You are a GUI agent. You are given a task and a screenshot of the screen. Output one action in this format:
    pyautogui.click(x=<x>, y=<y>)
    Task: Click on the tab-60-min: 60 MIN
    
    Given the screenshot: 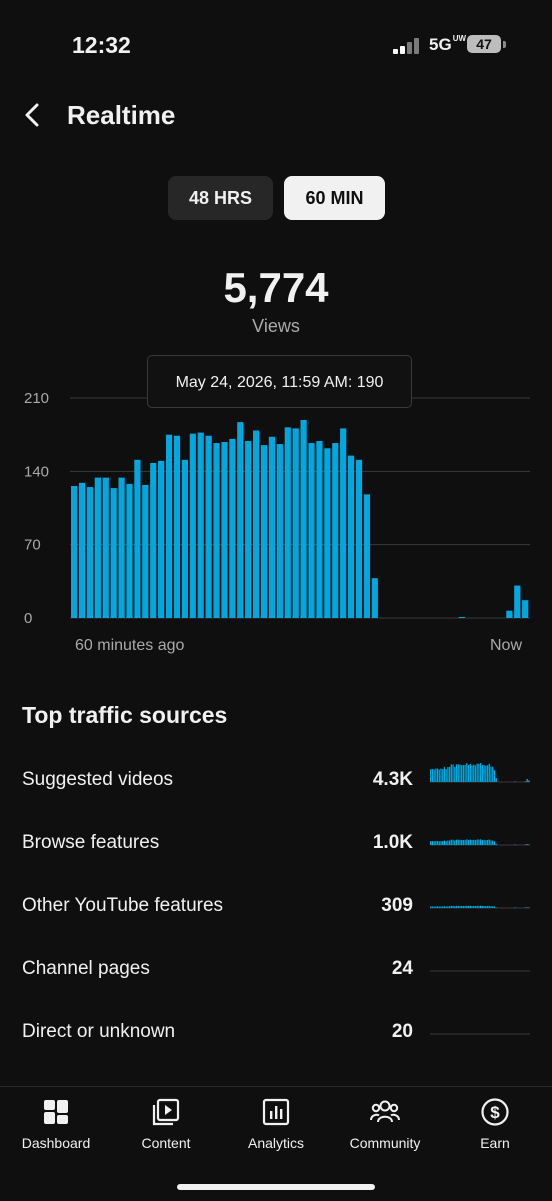 What is the action you would take?
    pyautogui.click(x=334, y=198)
    